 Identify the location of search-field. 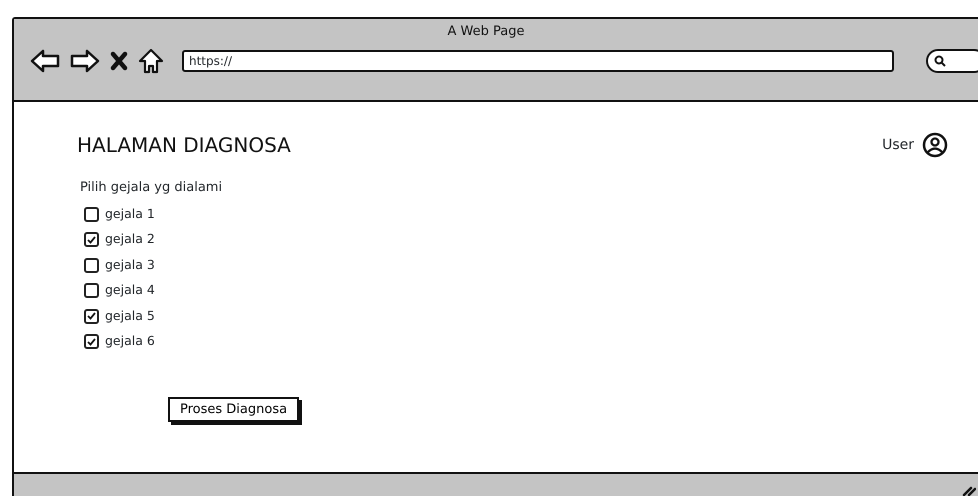
(952, 60).